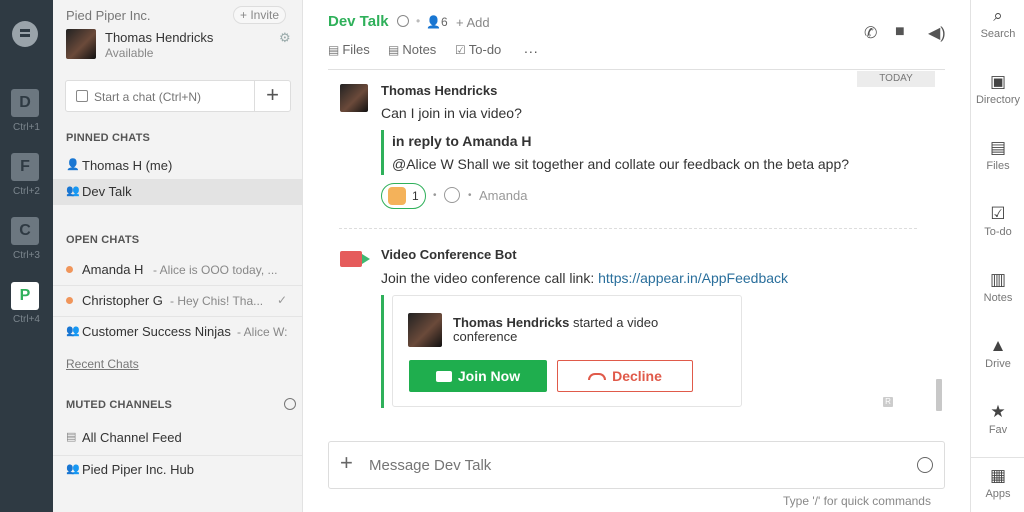 The height and width of the screenshot is (512, 1024). What do you see at coordinates (177, 316) in the screenshot?
I see `divider` at bounding box center [177, 316].